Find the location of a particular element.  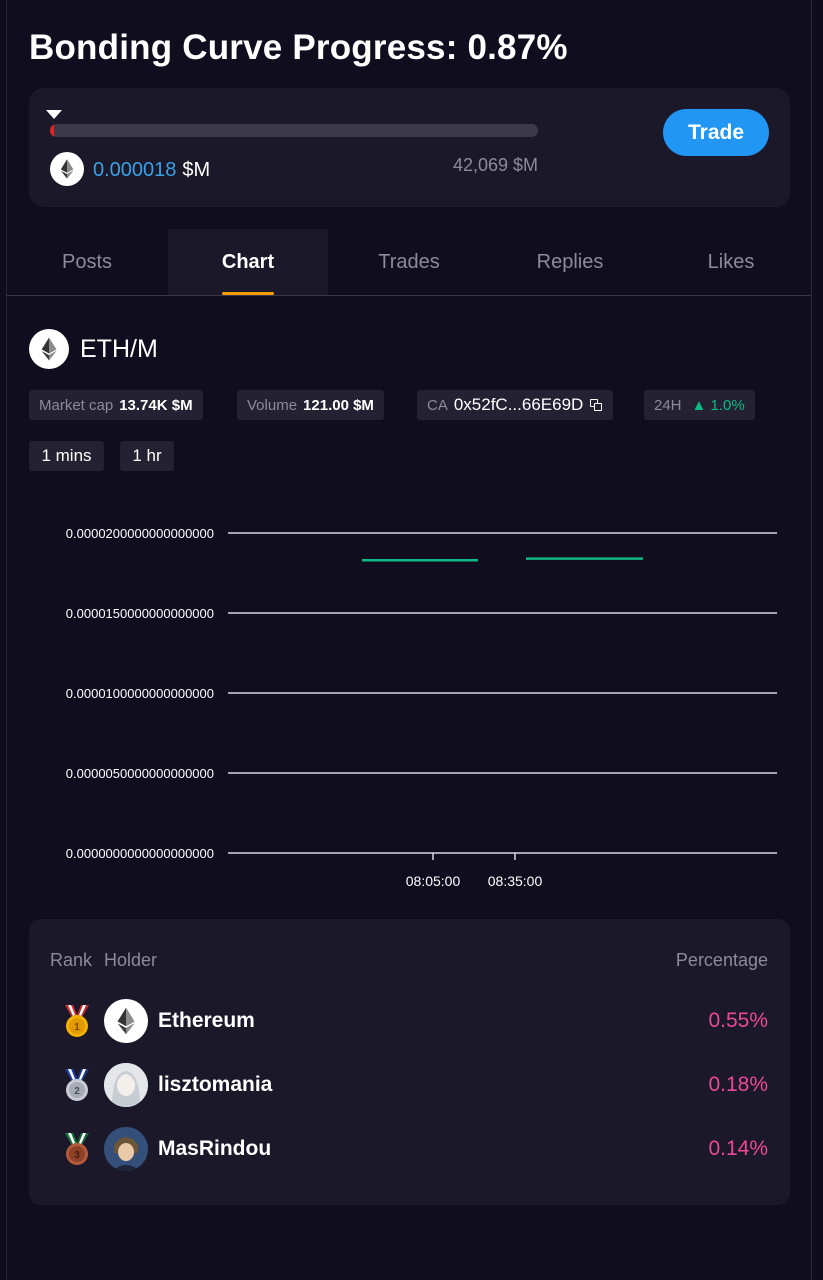

progress-marker-icon is located at coordinates (54, 114).